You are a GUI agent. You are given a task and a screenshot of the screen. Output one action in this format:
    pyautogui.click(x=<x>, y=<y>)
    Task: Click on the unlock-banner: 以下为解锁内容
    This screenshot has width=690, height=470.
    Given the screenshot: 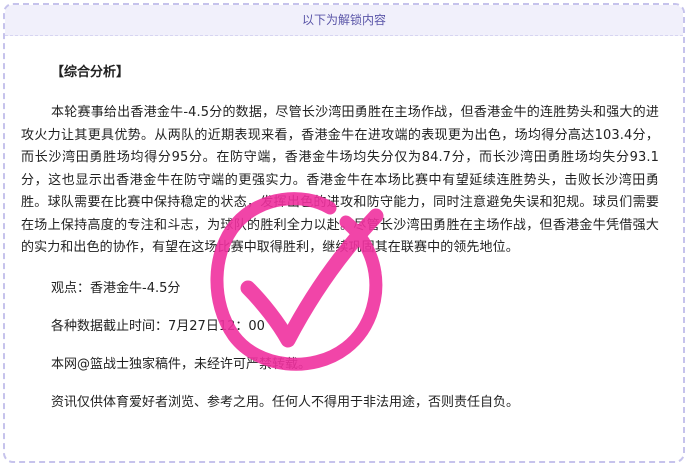 What is the action you would take?
    pyautogui.click(x=344, y=20)
    